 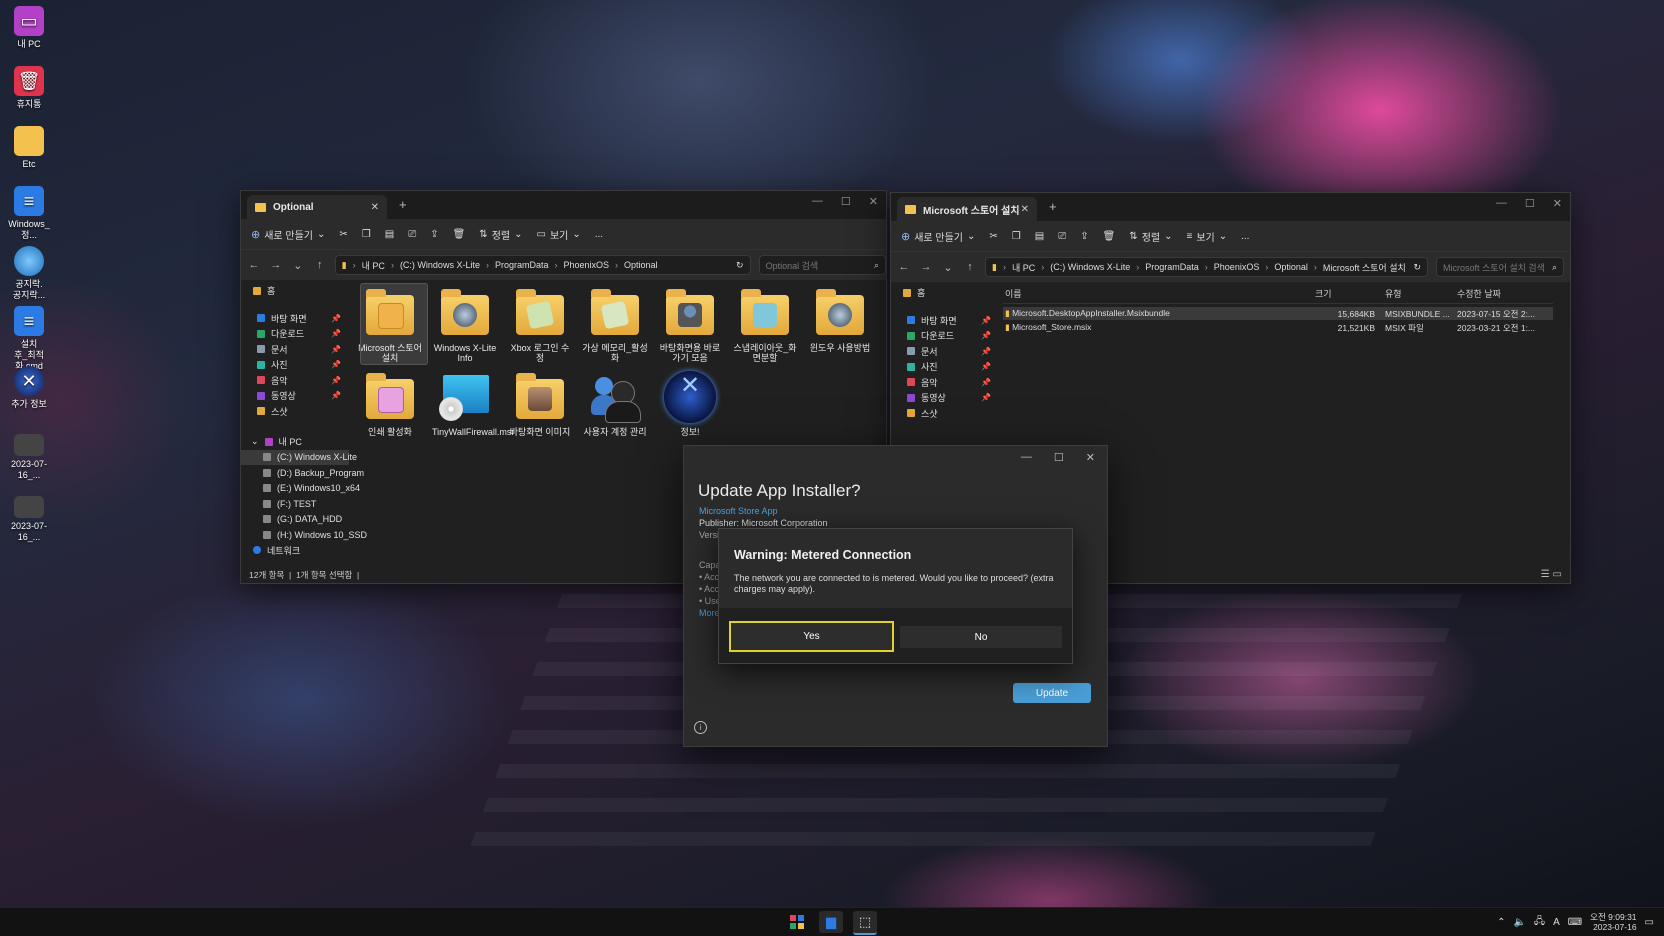 What do you see at coordinates (690, 404) in the screenshot?
I see `grid-item-info: ✕ 정보!` at bounding box center [690, 404].